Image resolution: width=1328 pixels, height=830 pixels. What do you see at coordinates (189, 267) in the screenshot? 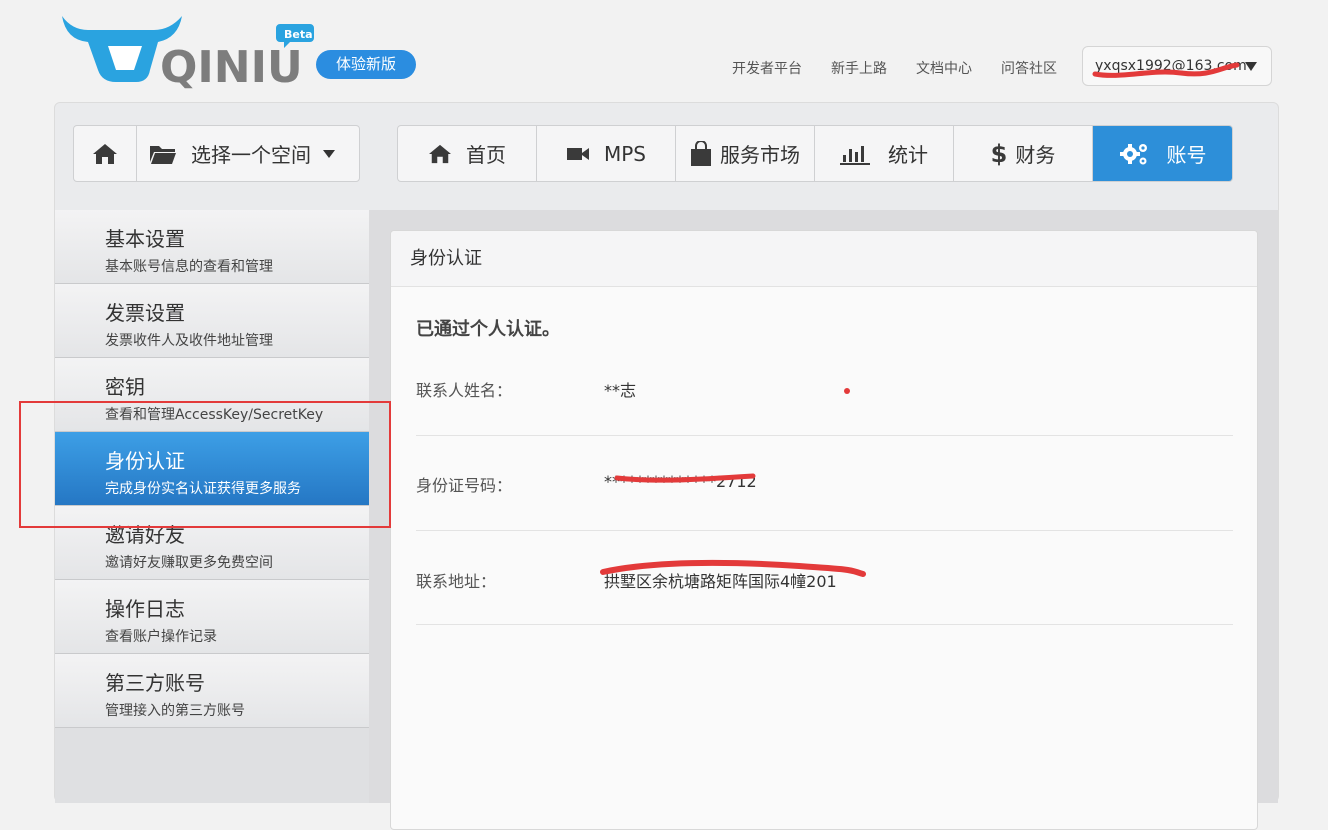
I see `sidebar-item-subtitle: 基本账号信息的查看和管理` at bounding box center [189, 267].